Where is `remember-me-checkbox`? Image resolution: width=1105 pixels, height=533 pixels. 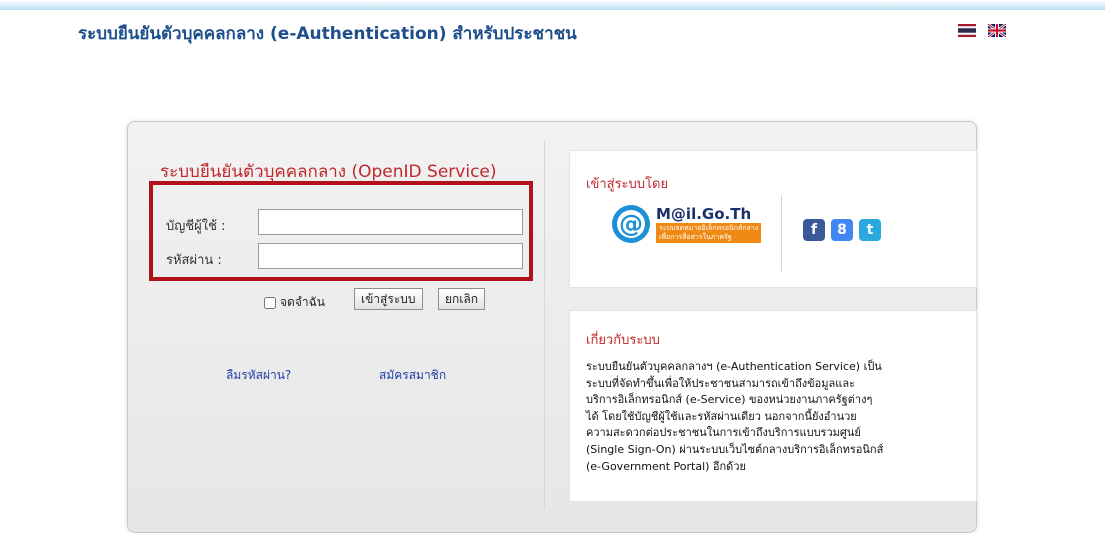
remember-me-checkbox is located at coordinates (270, 302).